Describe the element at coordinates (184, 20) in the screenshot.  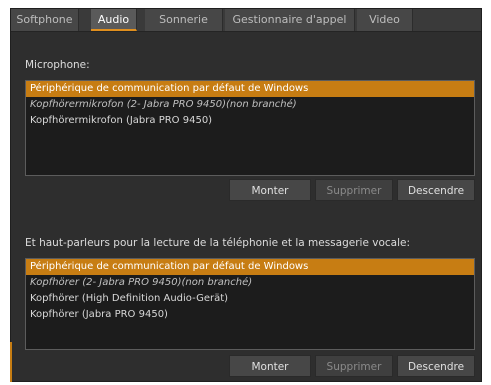
I see `tab-sonnerie: Sonnerie` at that location.